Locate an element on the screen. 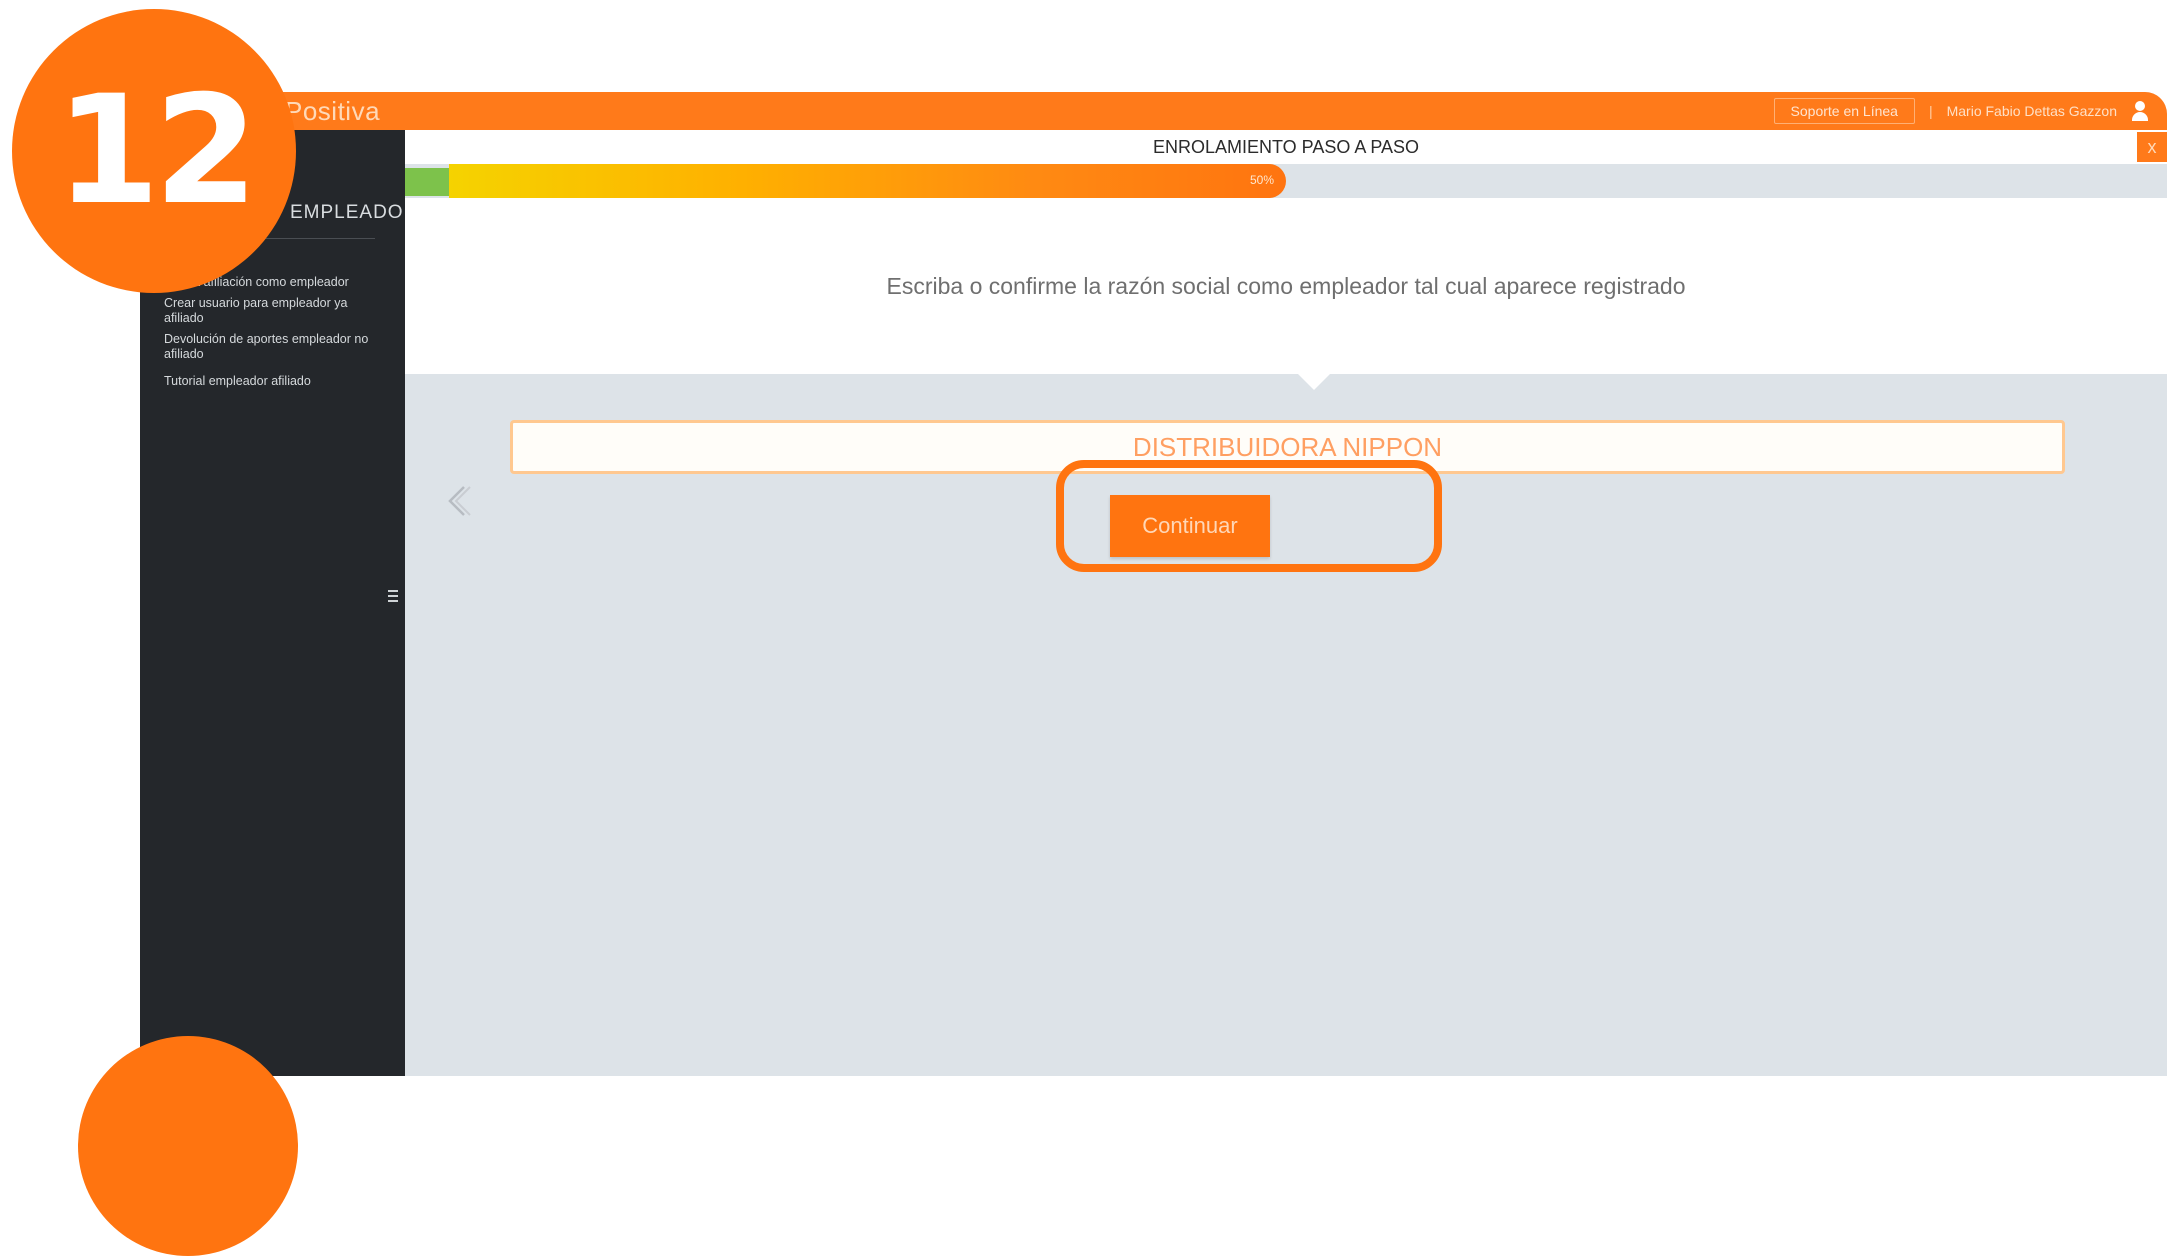 The image size is (2167, 1256). brand-logo: Positiva is located at coordinates (333, 111).